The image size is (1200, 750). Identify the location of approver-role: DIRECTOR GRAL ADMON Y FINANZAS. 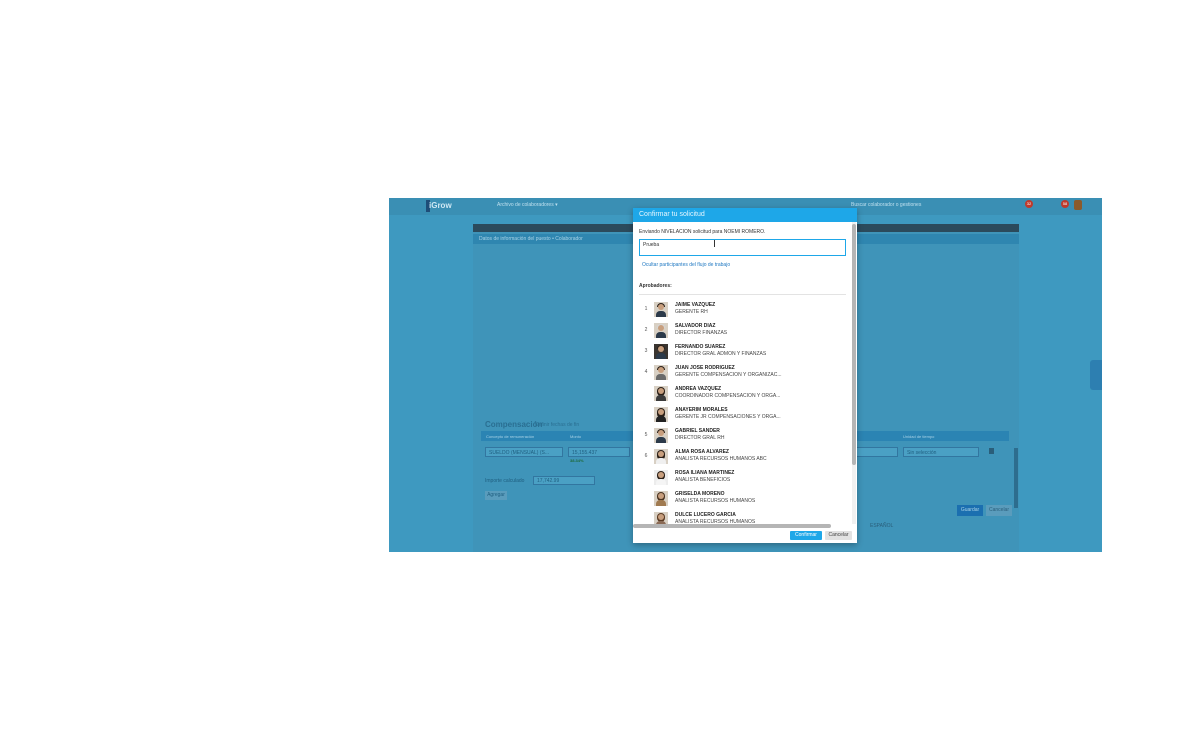
(721, 354).